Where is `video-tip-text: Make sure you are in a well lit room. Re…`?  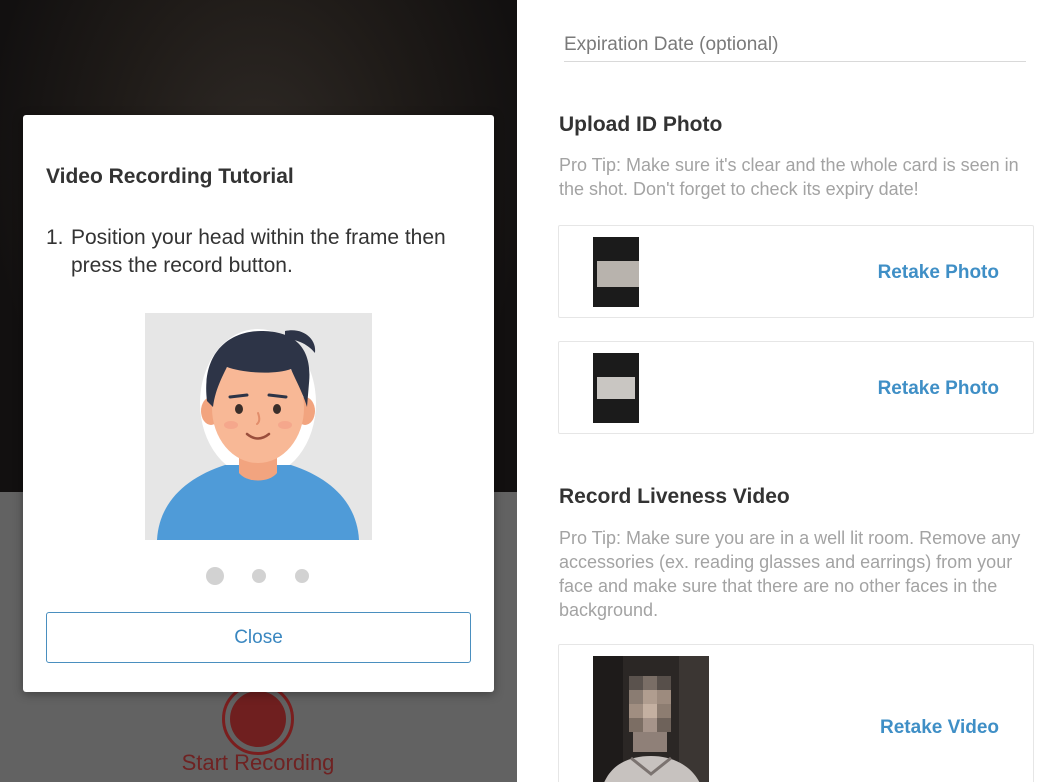 video-tip-text: Make sure you are in a well lit room. Re… is located at coordinates (790, 574).